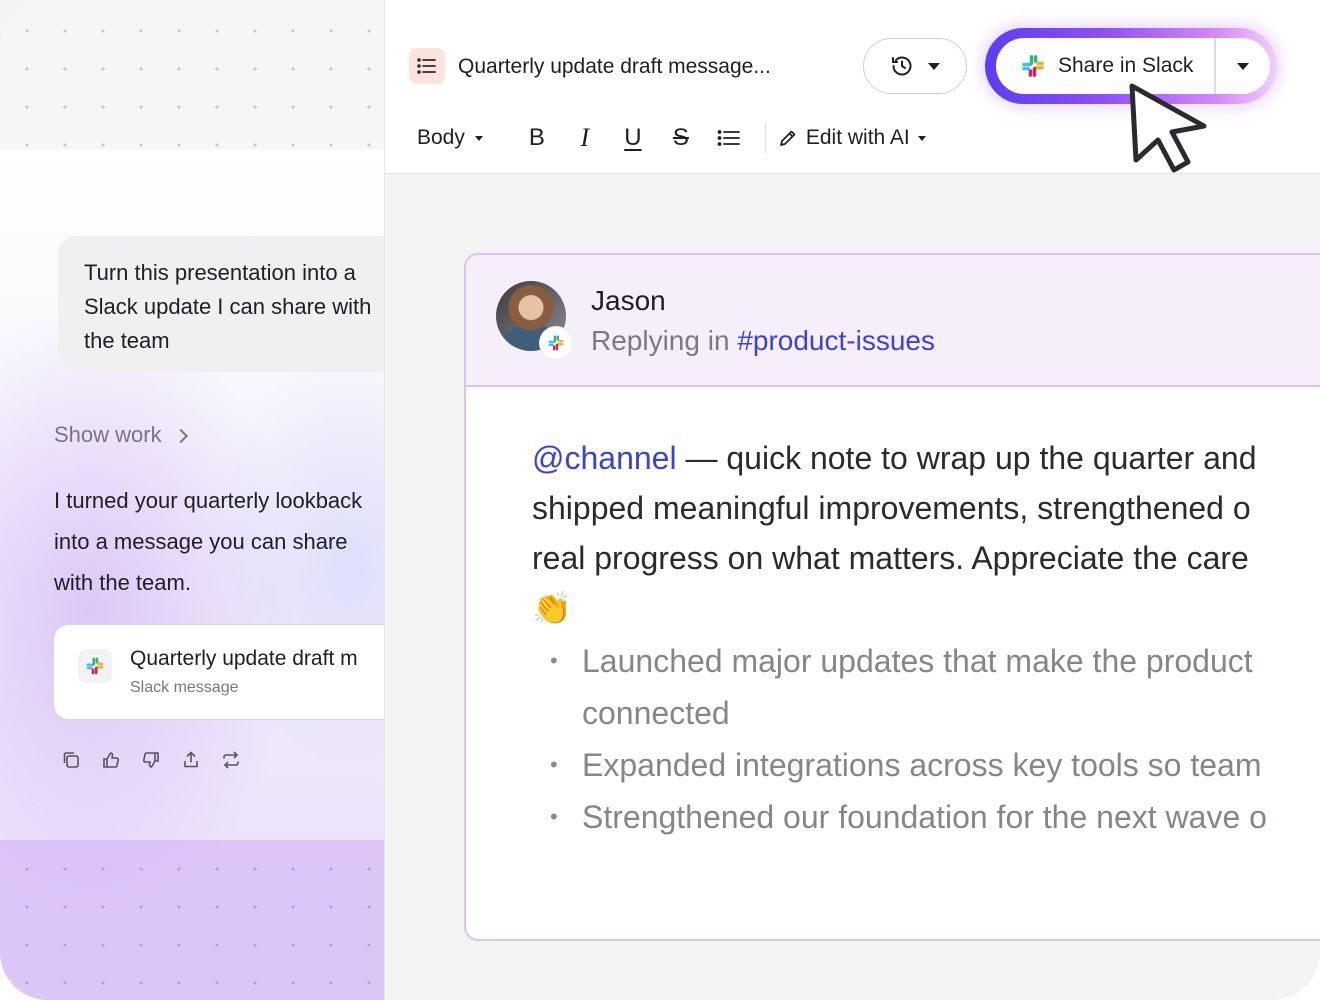 The image size is (1320, 1000). I want to click on show-work-button: Show work, so click(121, 435).